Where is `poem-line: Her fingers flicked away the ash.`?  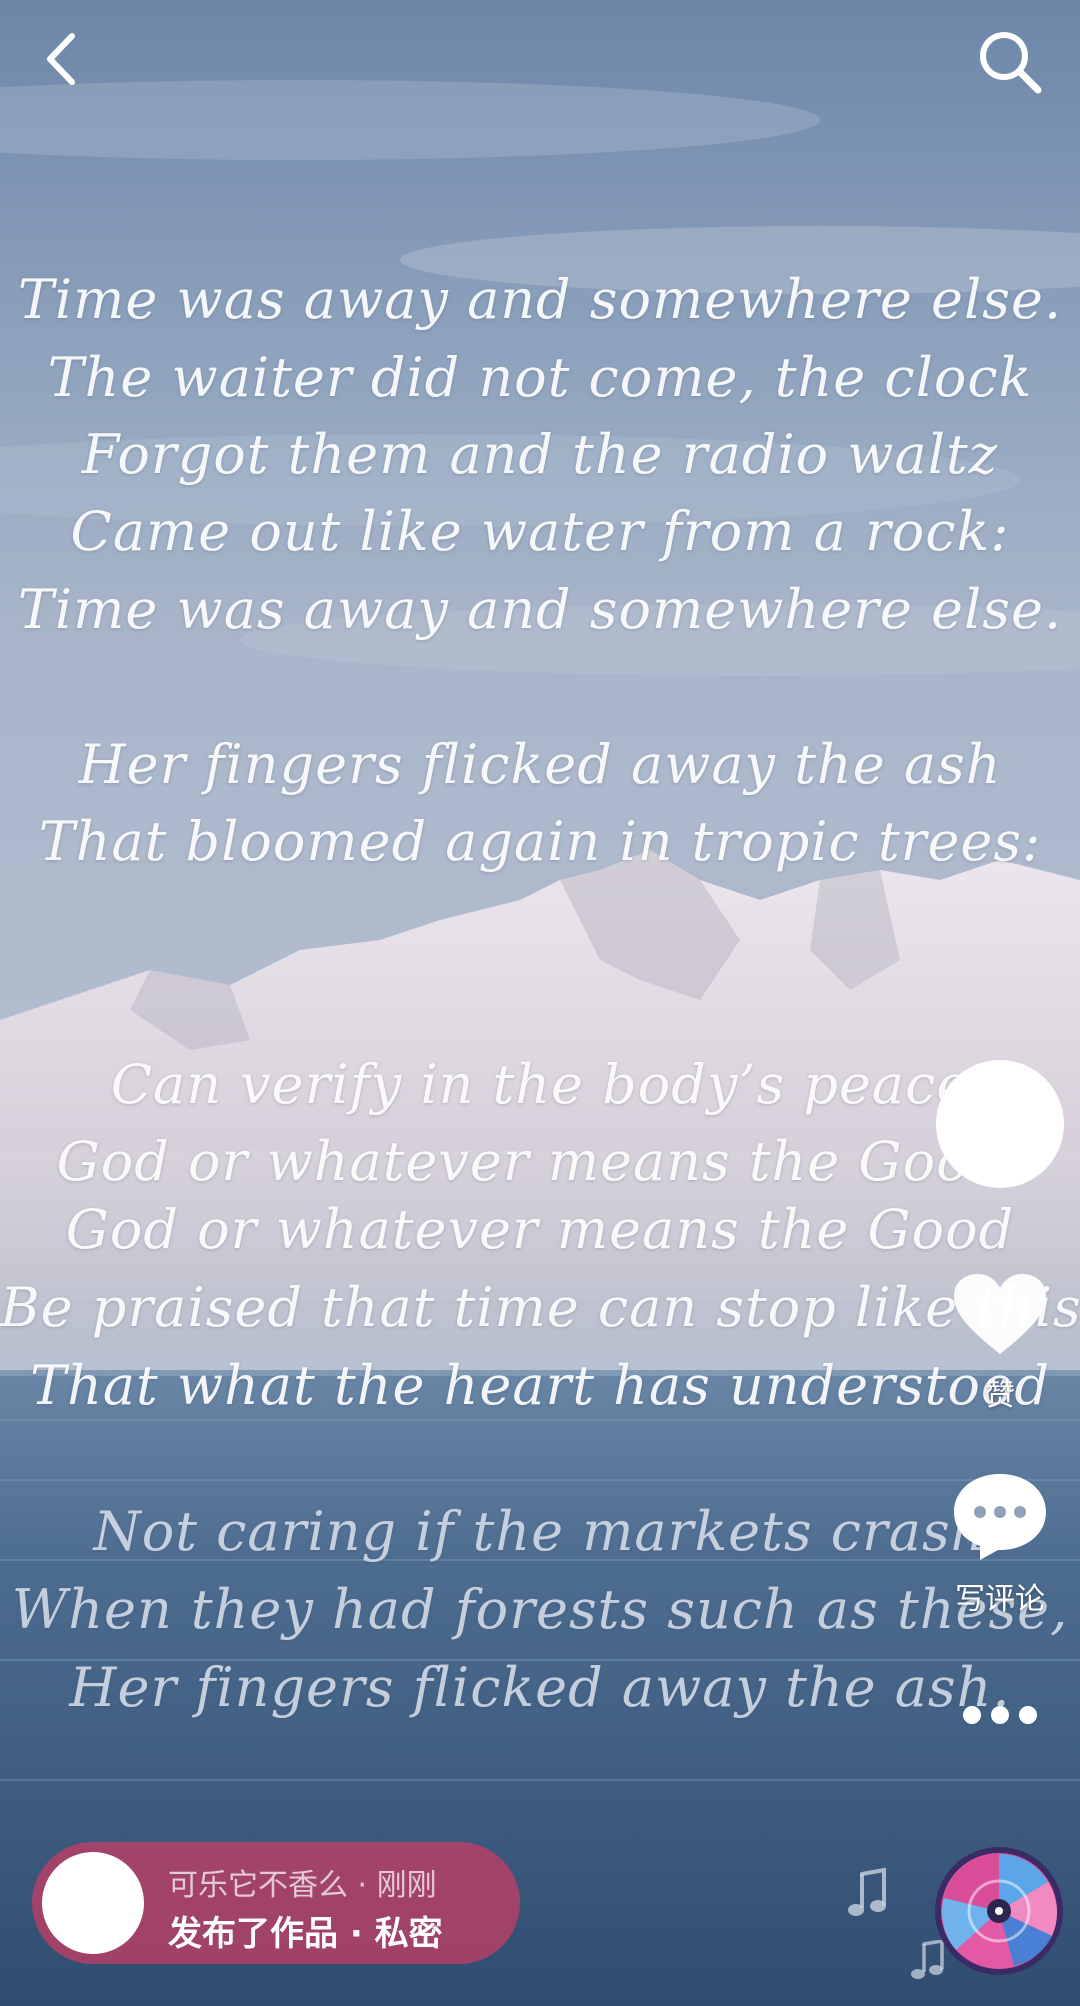
poem-line: Her fingers flicked away the ash. is located at coordinates (540, 1687).